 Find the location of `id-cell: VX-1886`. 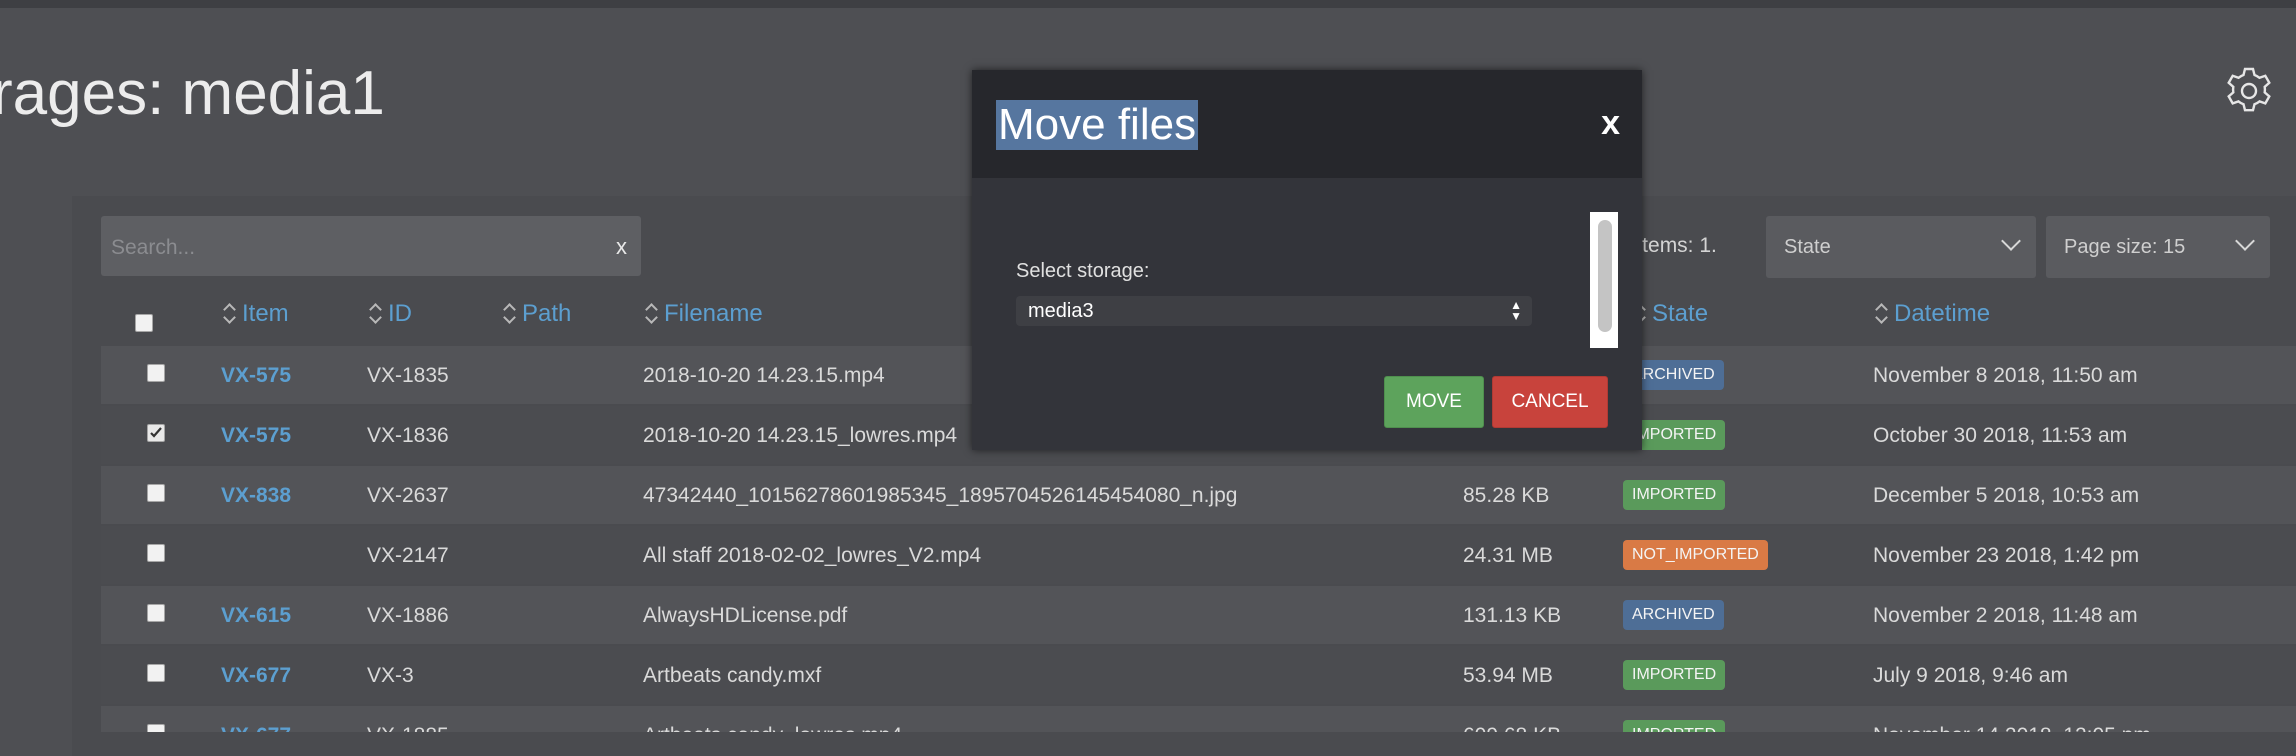

id-cell: VX-1886 is located at coordinates (408, 615).